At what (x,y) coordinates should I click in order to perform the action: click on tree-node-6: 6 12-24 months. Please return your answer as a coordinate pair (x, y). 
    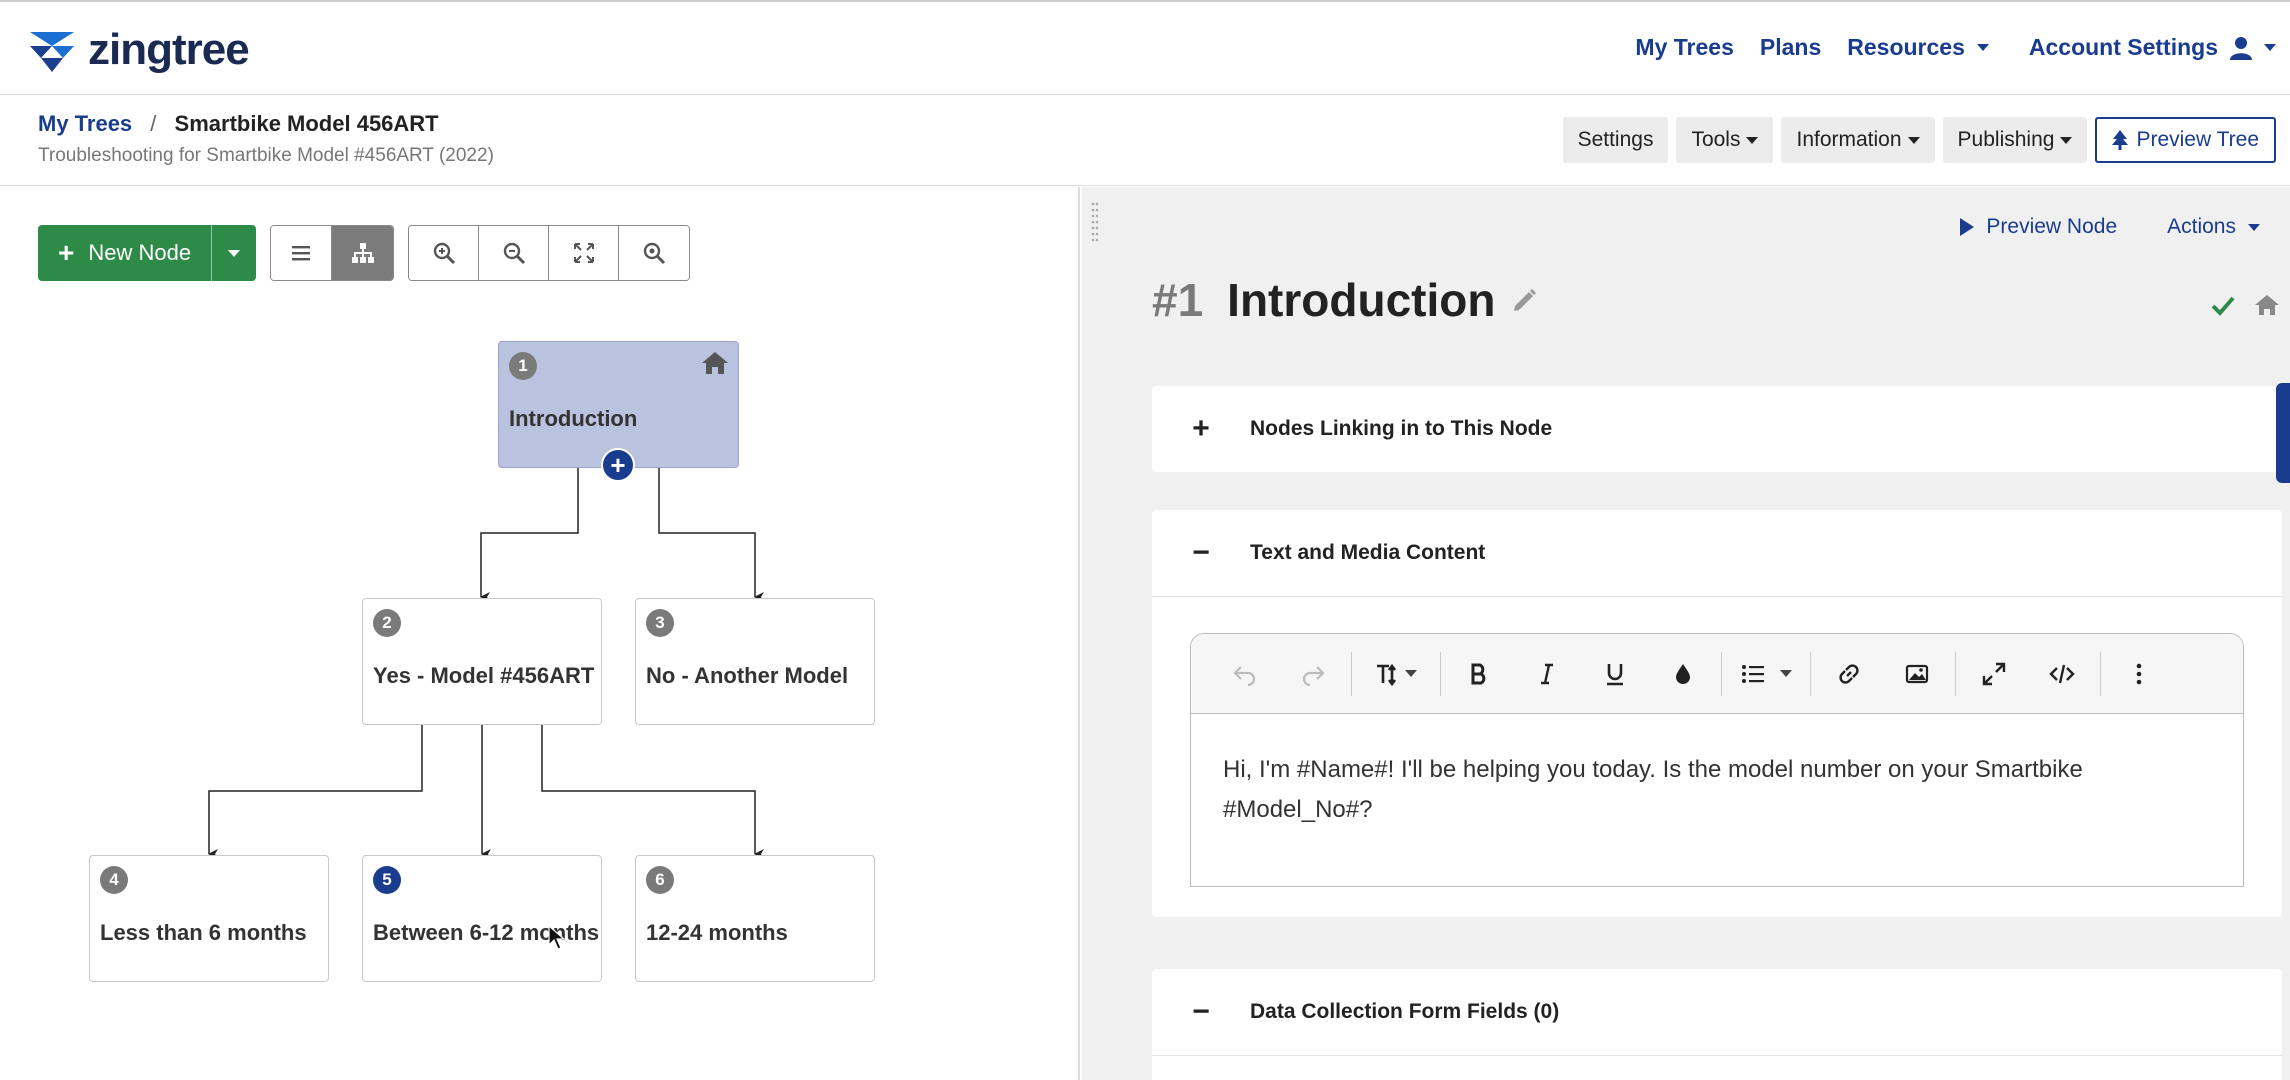
    Looking at the image, I should click on (755, 918).